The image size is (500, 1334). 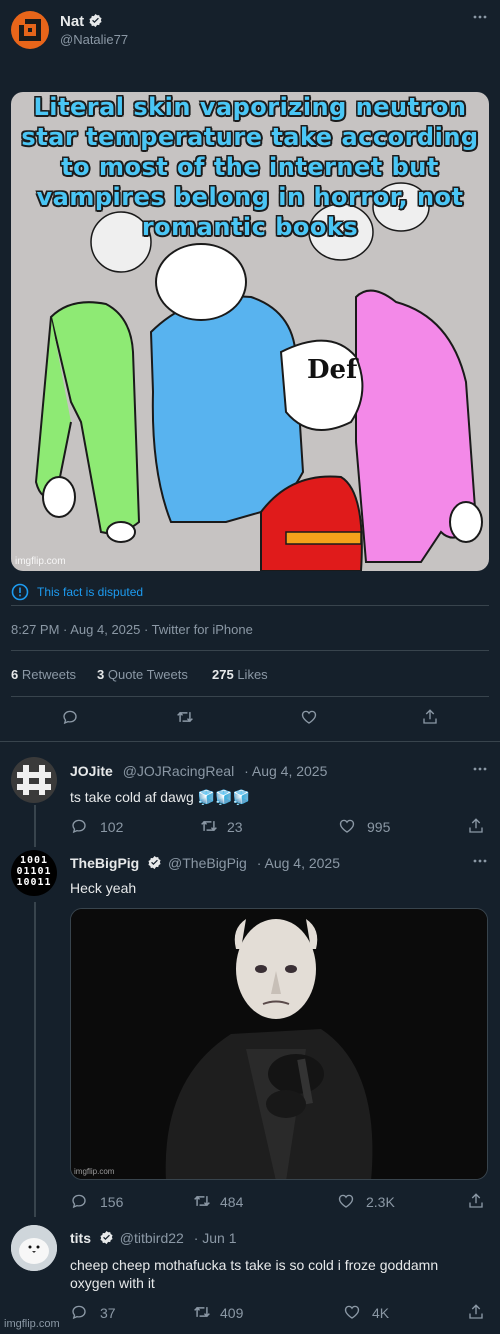 I want to click on info-icon, so click(x=20, y=592).